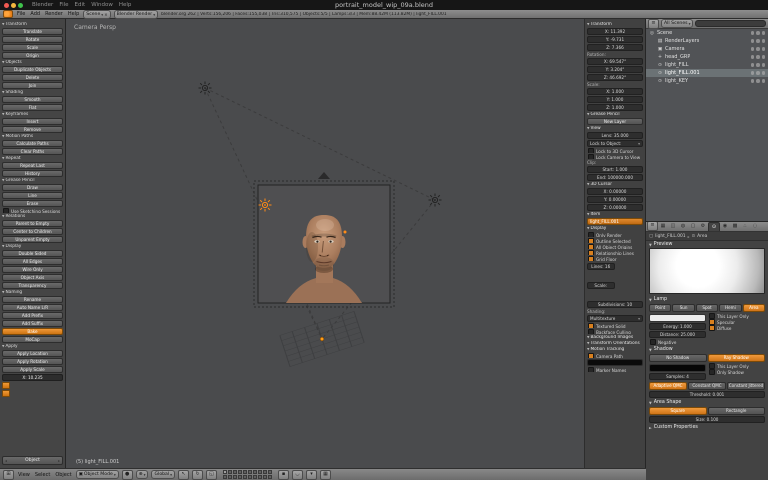 This screenshot has height=480, width=768. What do you see at coordinates (32, 31) in the screenshot?
I see `tool-shelf-item: Translate` at bounding box center [32, 31].